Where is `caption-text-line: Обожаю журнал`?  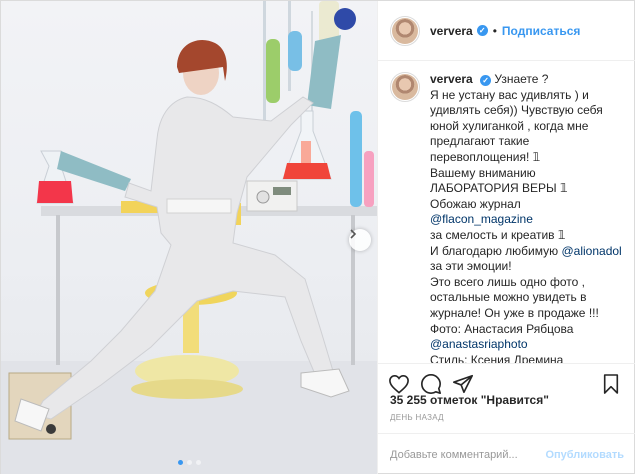
caption-text-line: Обожаю журнал is located at coordinates (475, 203).